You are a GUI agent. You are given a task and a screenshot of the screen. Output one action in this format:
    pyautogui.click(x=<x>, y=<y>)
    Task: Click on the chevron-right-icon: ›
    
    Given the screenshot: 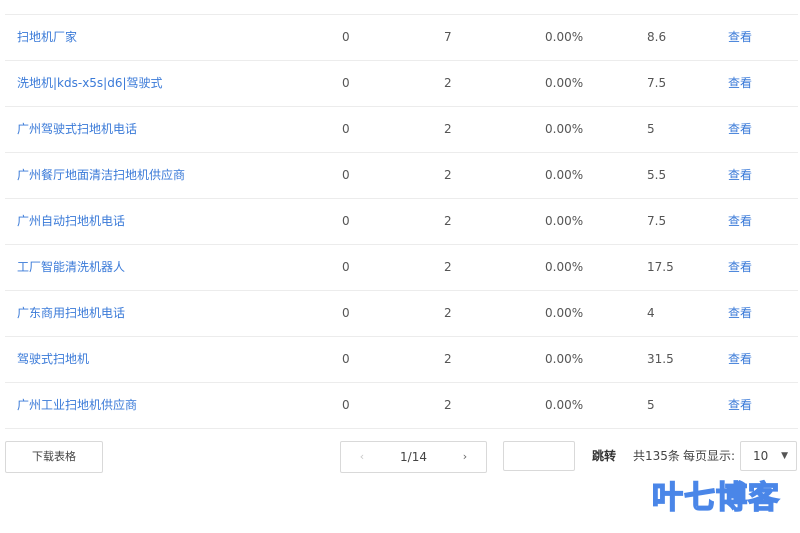 What is the action you would take?
    pyautogui.click(x=465, y=457)
    